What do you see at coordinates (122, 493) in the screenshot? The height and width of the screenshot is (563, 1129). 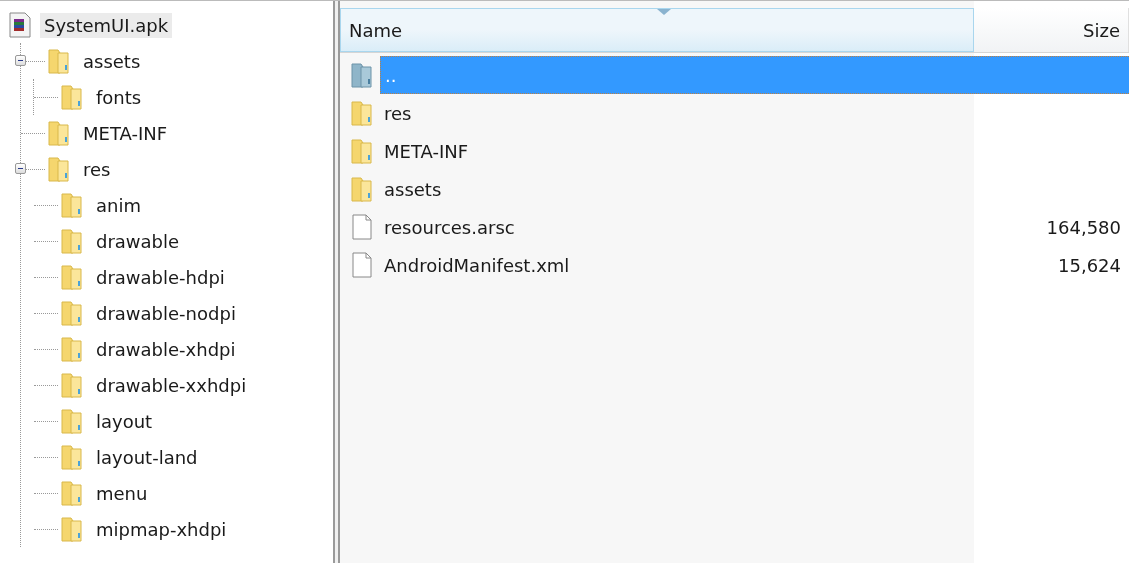 I see `tree-item: menu` at bounding box center [122, 493].